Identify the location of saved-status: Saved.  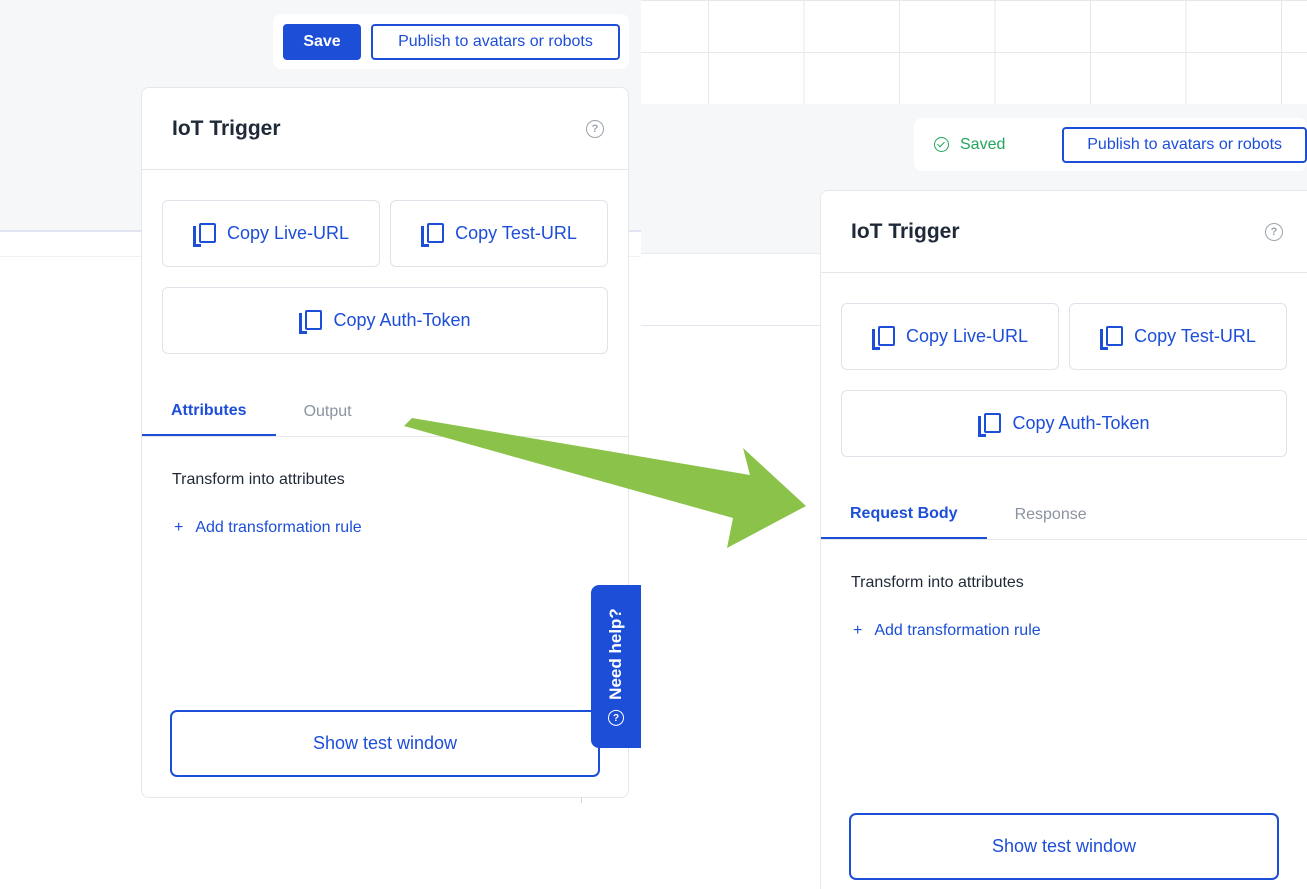
(983, 145).